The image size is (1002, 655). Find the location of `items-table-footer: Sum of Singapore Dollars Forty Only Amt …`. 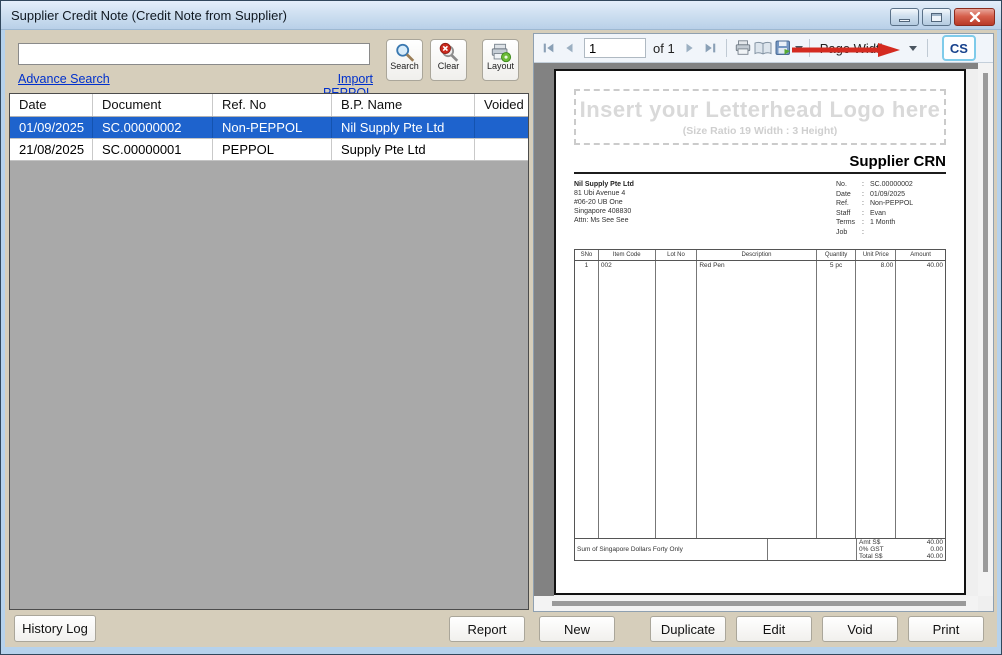

items-table-footer: Sum of Singapore Dollars Forty Only Amt … is located at coordinates (760, 549).